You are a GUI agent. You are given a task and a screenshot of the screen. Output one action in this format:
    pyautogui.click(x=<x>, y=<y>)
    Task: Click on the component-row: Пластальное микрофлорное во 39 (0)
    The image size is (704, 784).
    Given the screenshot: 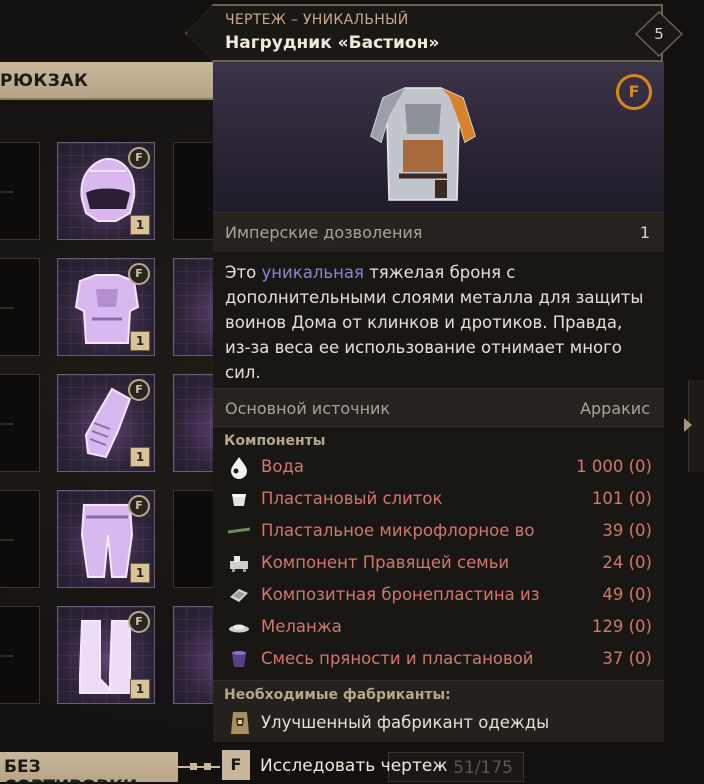 What is the action you would take?
    pyautogui.click(x=438, y=531)
    